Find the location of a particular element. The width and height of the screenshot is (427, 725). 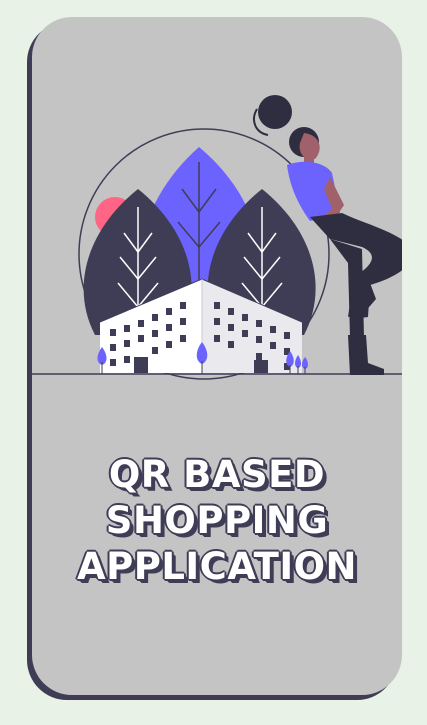

app-title-line-2: SHOPPING is located at coordinates (217, 520).